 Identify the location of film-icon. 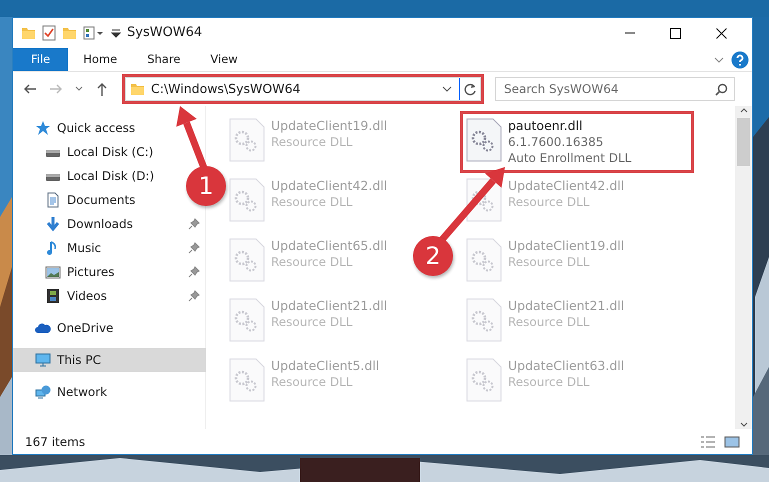
(53, 296).